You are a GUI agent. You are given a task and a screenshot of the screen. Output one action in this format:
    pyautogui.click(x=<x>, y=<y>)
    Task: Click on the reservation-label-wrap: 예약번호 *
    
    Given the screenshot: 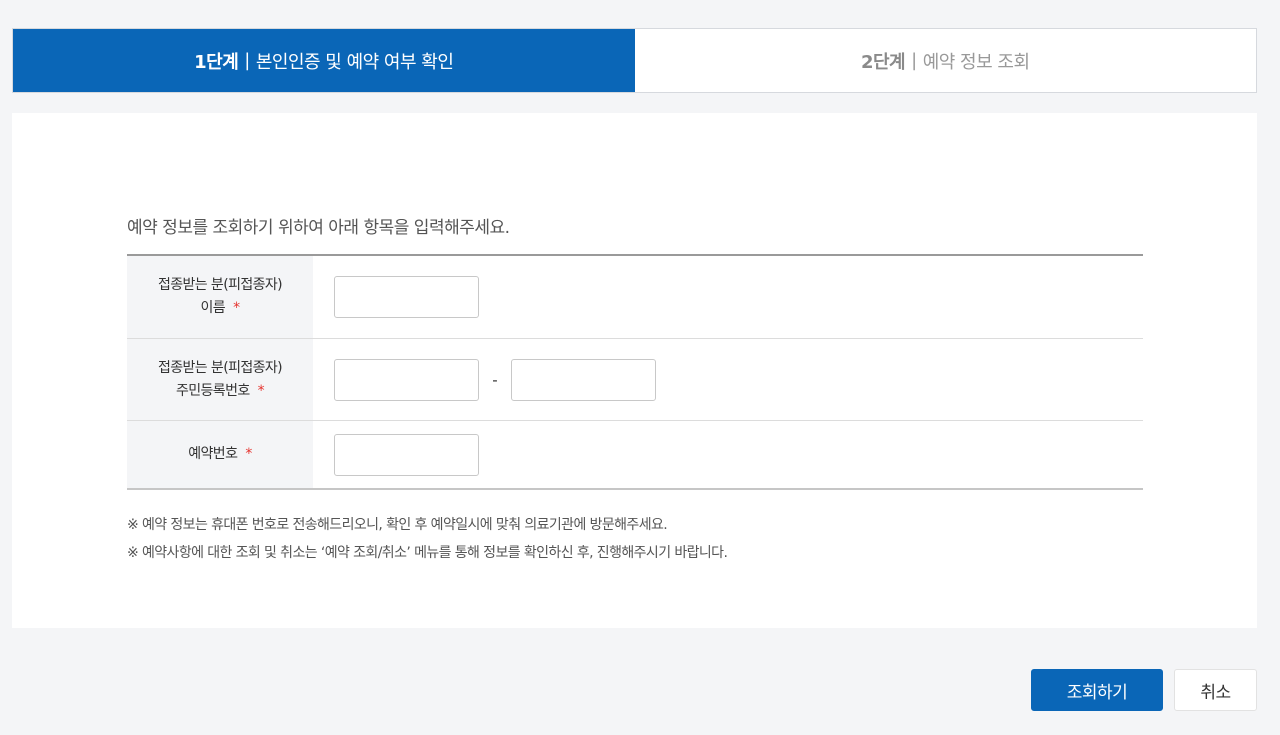 What is the action you would take?
    pyautogui.click(x=220, y=454)
    